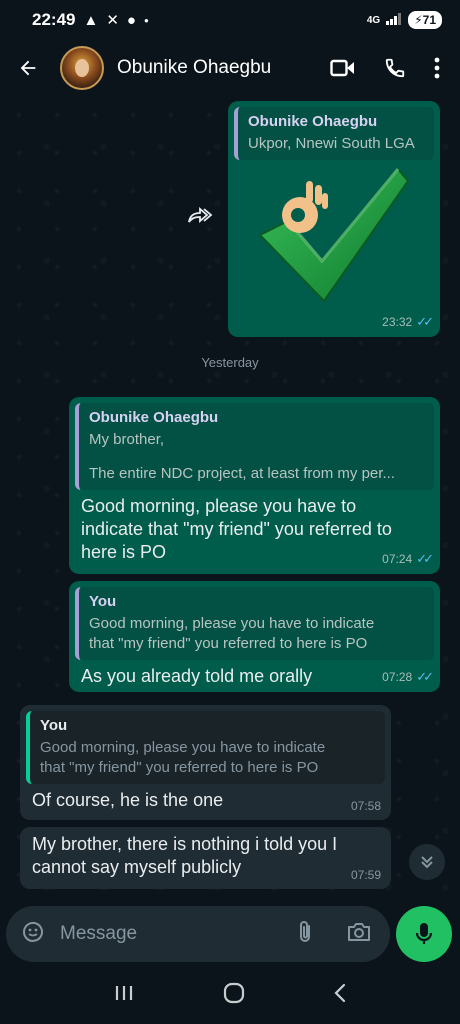 The height and width of the screenshot is (1024, 460). I want to click on system-nav-bar, so click(230, 995).